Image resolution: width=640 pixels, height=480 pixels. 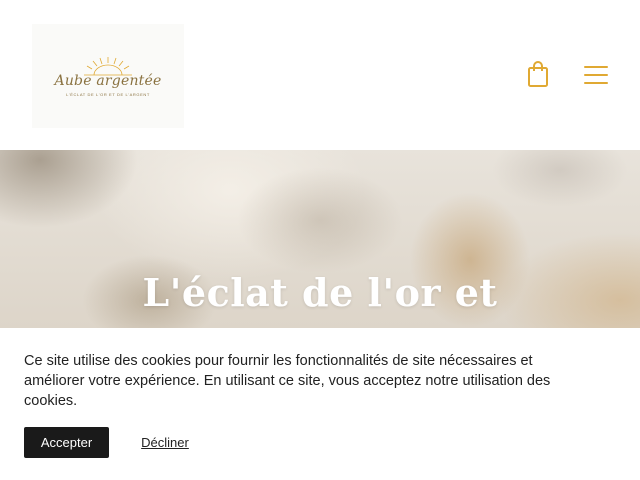 What do you see at coordinates (108, 94) in the screenshot?
I see `logo-tagline: L'ÉCLAT DE L'OR ET DE L'ARGENT` at bounding box center [108, 94].